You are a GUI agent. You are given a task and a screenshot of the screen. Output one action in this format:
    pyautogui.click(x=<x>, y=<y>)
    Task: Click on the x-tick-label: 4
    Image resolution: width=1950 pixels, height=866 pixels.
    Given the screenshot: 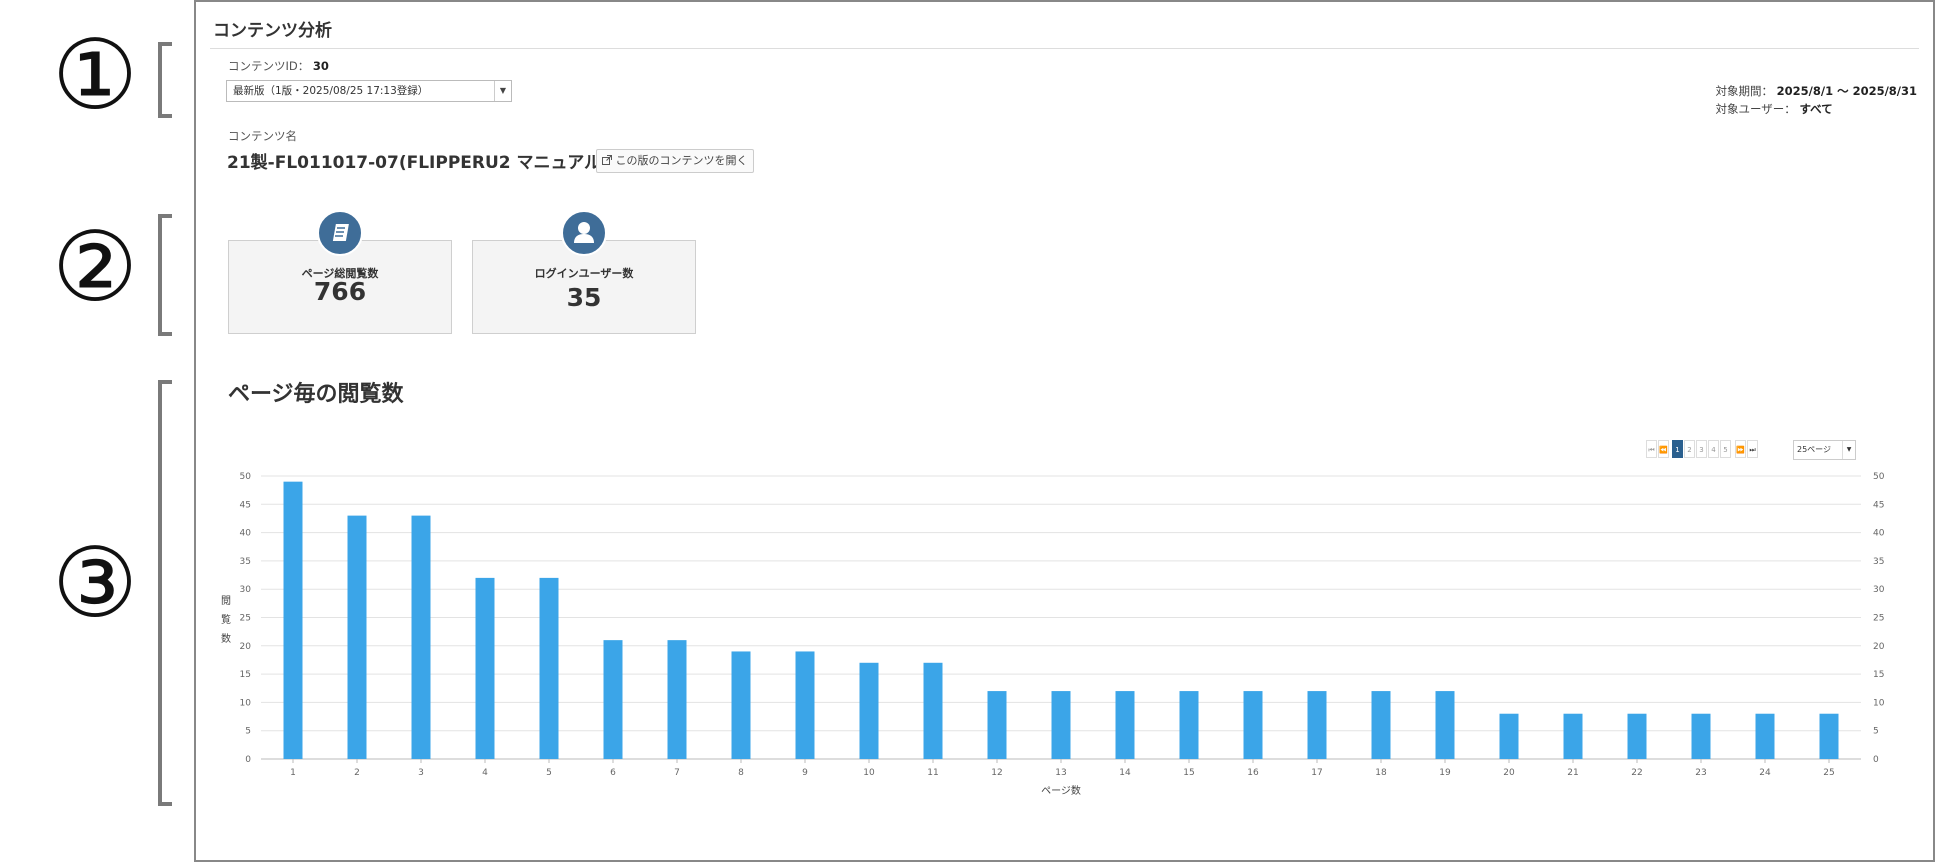 What is the action you would take?
    pyautogui.click(x=485, y=773)
    